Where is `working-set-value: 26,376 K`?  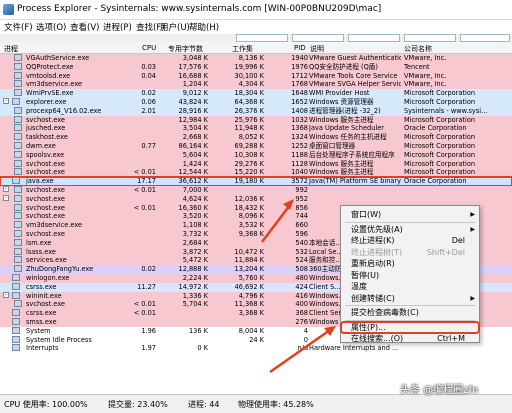
working-set-value: 26,376 K is located at coordinates (249, 110).